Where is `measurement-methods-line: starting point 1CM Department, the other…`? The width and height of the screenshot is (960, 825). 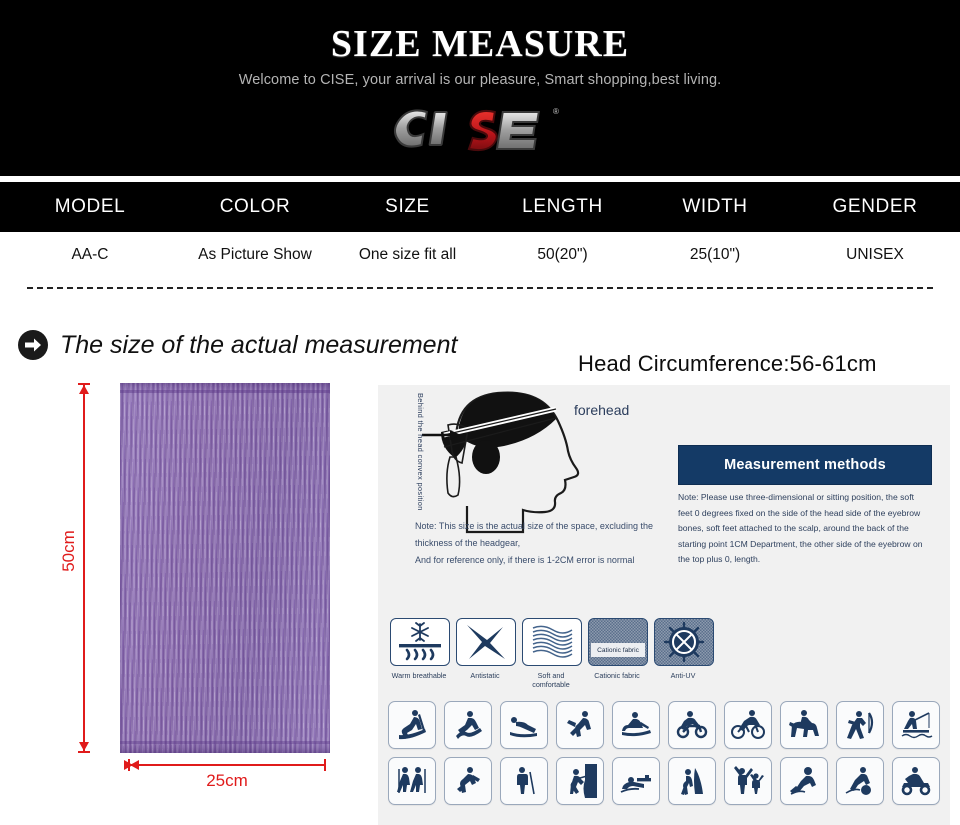
measurement-methods-line: starting point 1CM Department, the other… is located at coordinates (800, 543).